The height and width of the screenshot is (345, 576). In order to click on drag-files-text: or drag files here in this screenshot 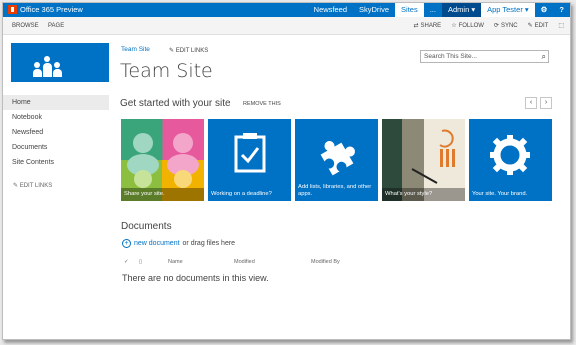, I will do `click(209, 243)`.